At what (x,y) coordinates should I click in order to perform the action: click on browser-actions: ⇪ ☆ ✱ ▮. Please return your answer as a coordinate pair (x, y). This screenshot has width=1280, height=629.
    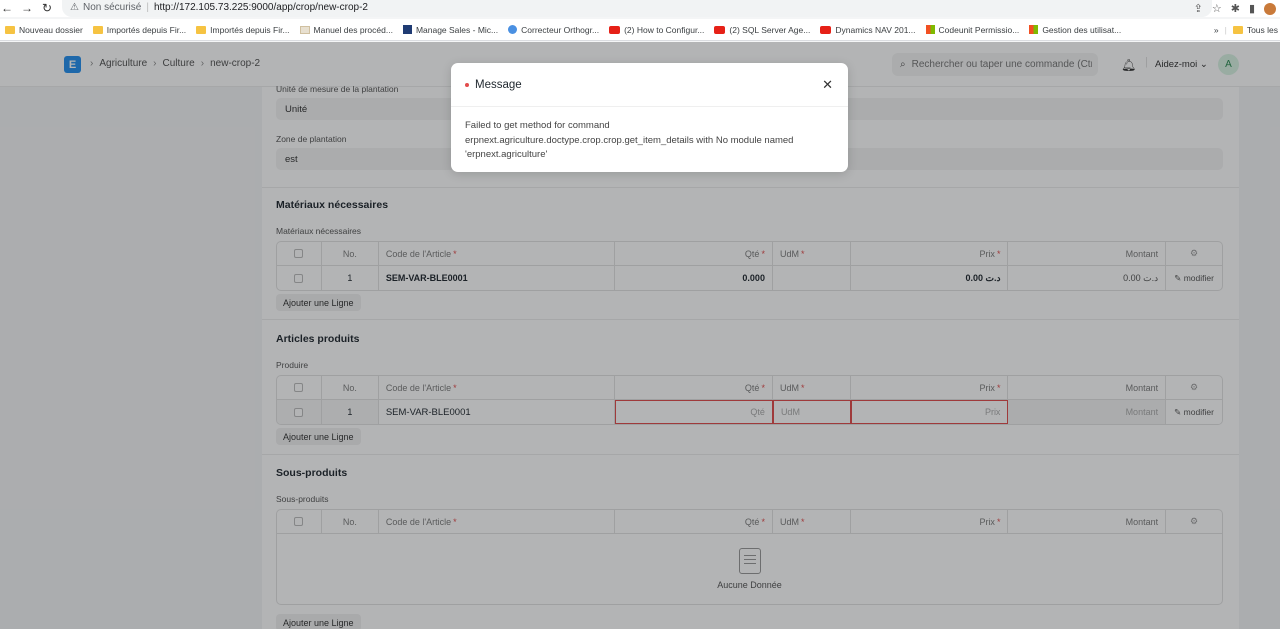
    Looking at the image, I should click on (1237, 8).